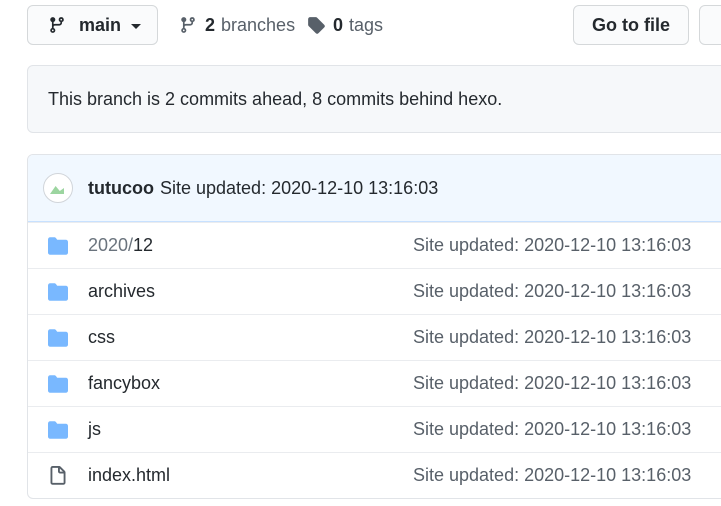 Image resolution: width=721 pixels, height=506 pixels. I want to click on file-name: css, so click(101, 337).